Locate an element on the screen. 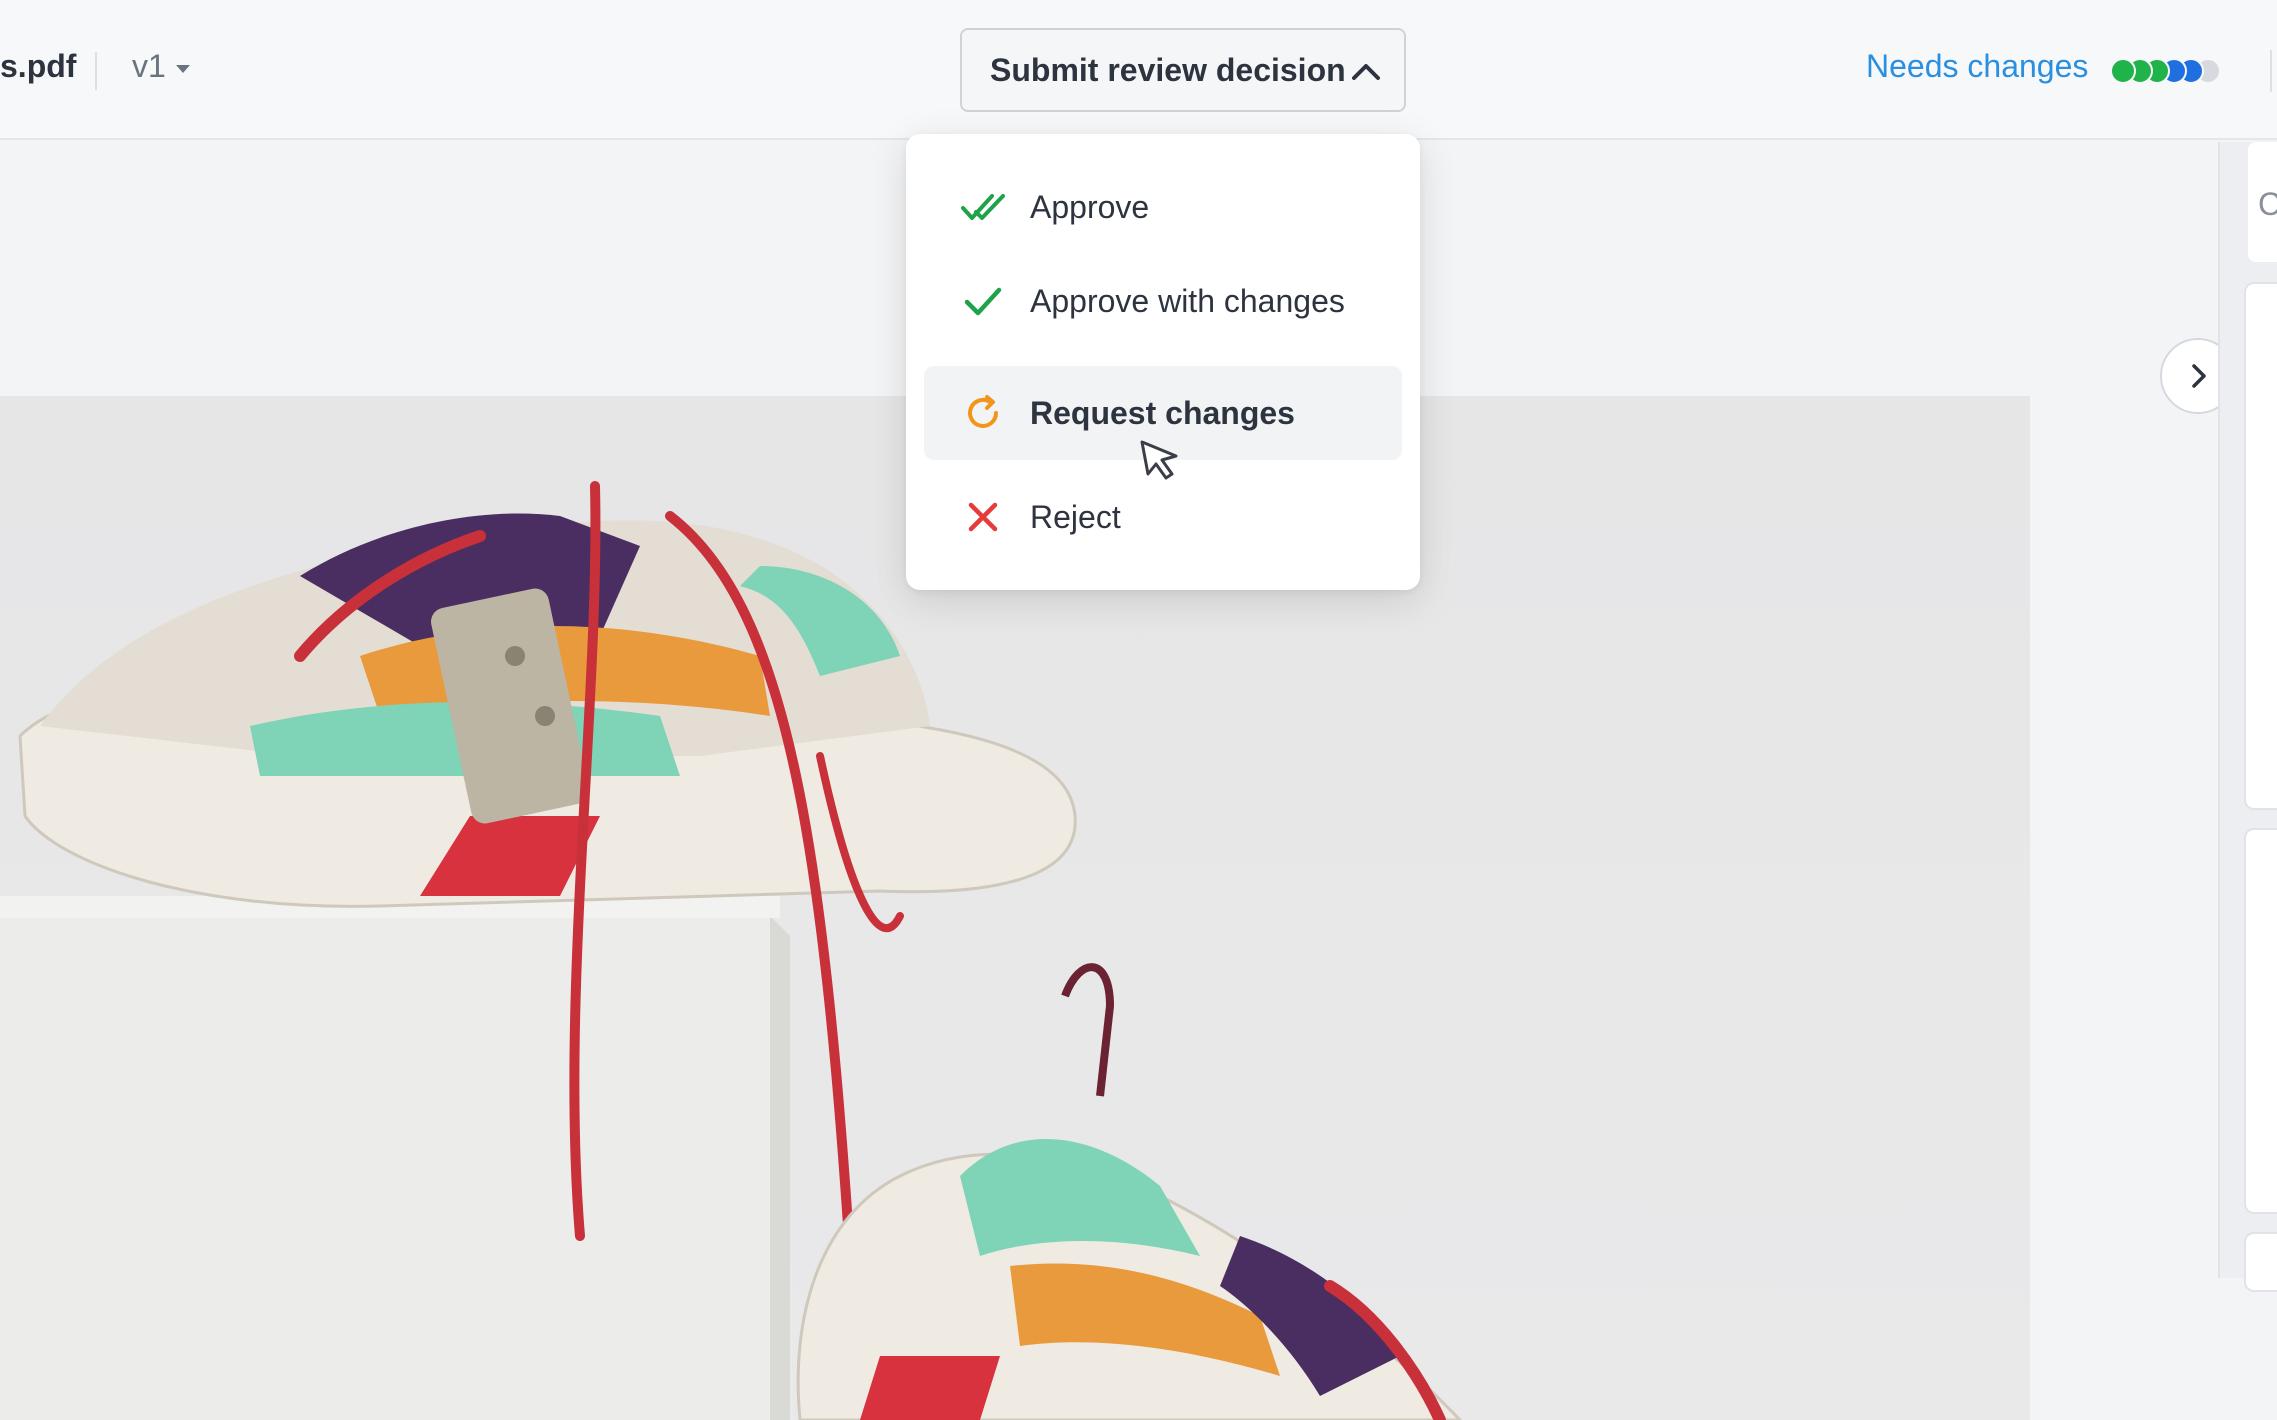  refresh-icon is located at coordinates (983, 413).